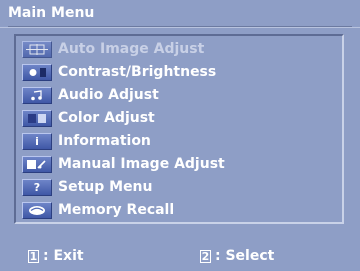 The width and height of the screenshot is (360, 271). Describe the element at coordinates (33, 256) in the screenshot. I see `exit-key-icon: 1` at that location.